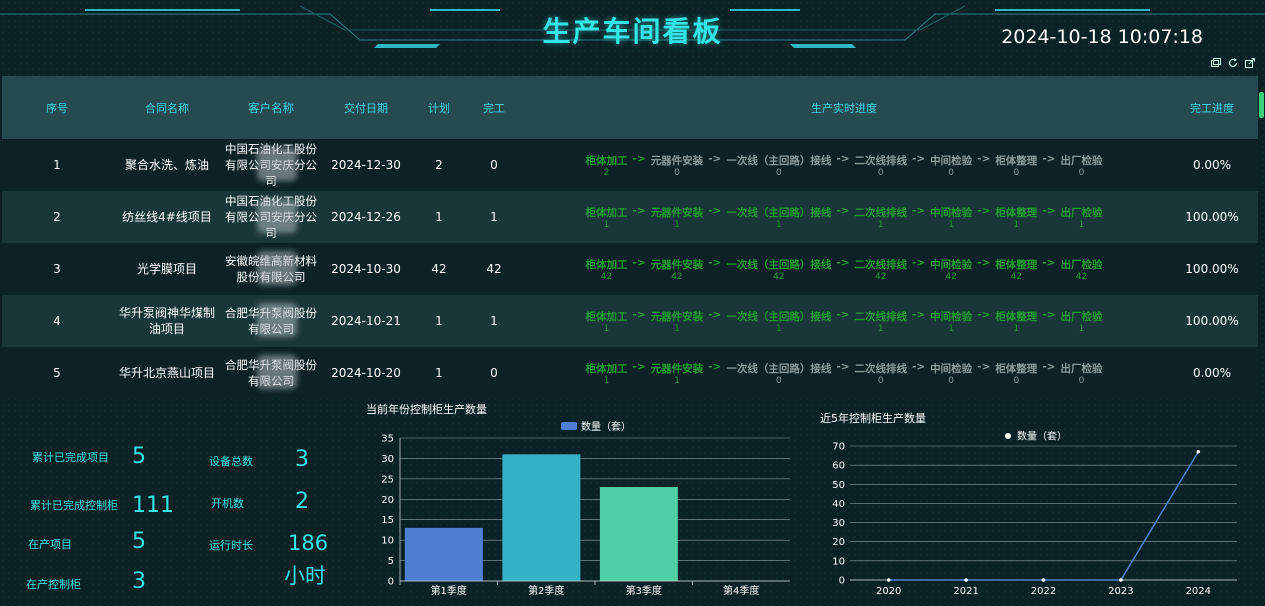 Image resolution: width=1265 pixels, height=606 pixels. Describe the element at coordinates (1016, 165) in the screenshot. I see `stage-item: 柜体整理 0` at that location.